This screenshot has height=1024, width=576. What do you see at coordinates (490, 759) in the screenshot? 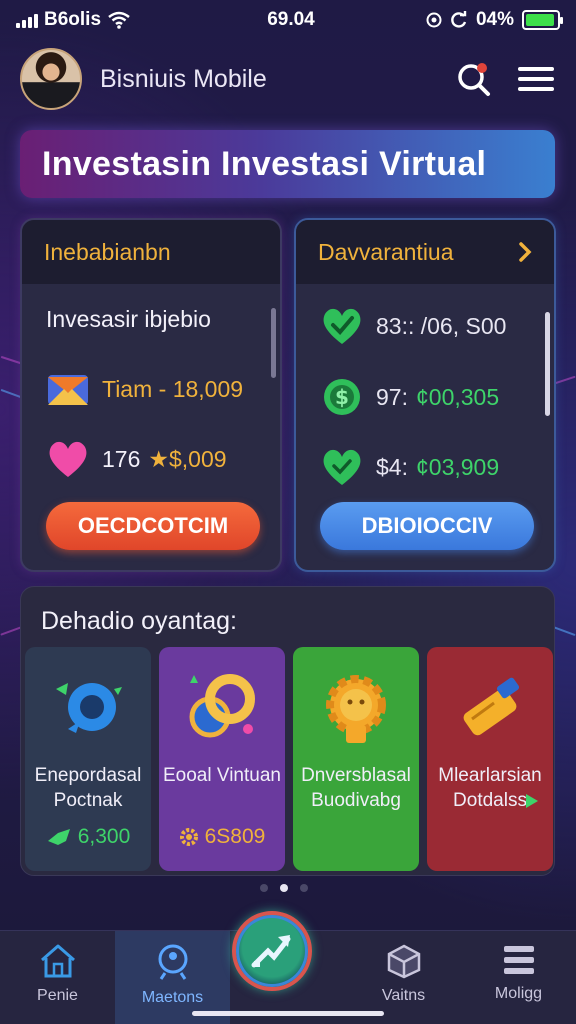
I see `investment-card: Mlearlarsian Dotdalss` at bounding box center [490, 759].